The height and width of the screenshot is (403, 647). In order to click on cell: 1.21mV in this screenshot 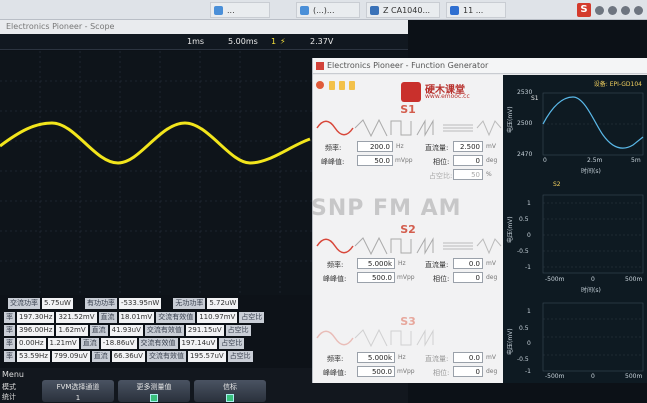, I will do `click(63, 343)`.